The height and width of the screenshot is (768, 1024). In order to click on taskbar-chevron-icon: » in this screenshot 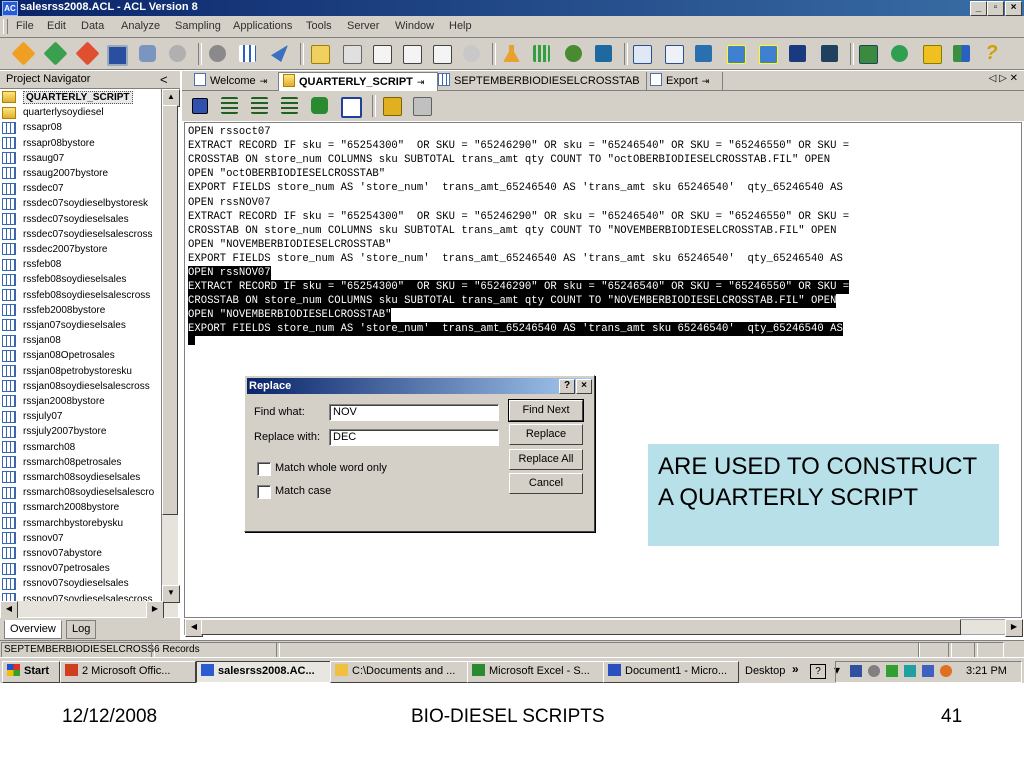, I will do `click(795, 669)`.